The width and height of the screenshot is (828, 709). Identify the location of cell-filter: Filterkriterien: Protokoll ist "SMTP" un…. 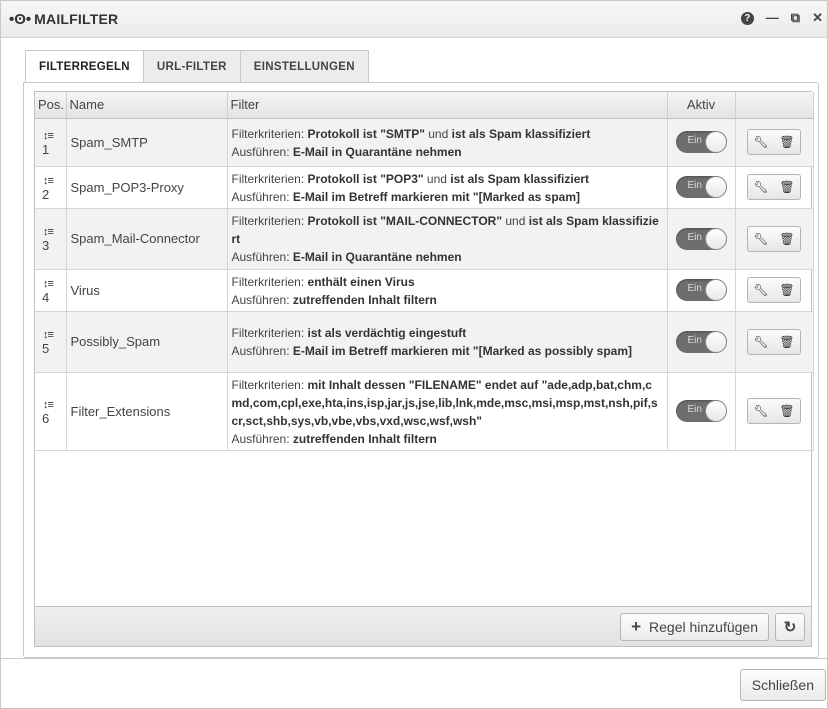
(447, 142).